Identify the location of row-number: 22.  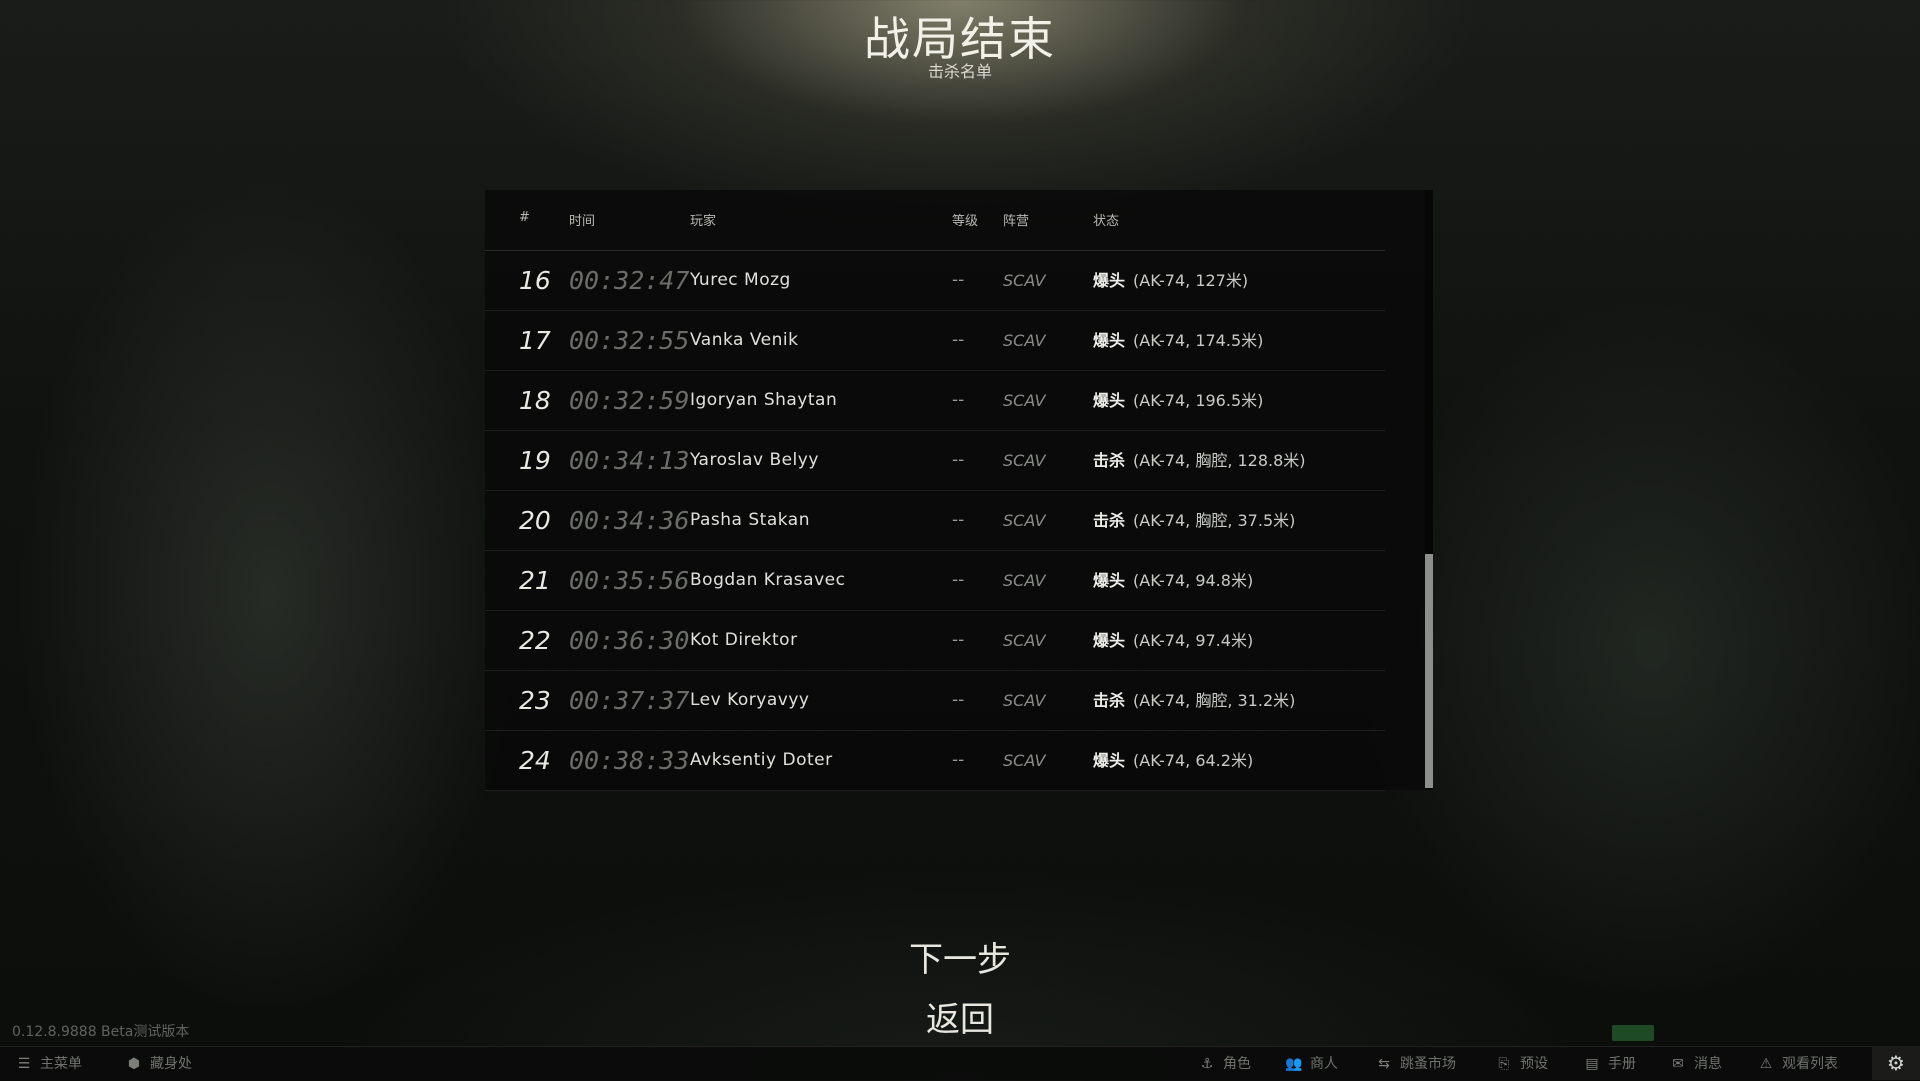
(535, 640).